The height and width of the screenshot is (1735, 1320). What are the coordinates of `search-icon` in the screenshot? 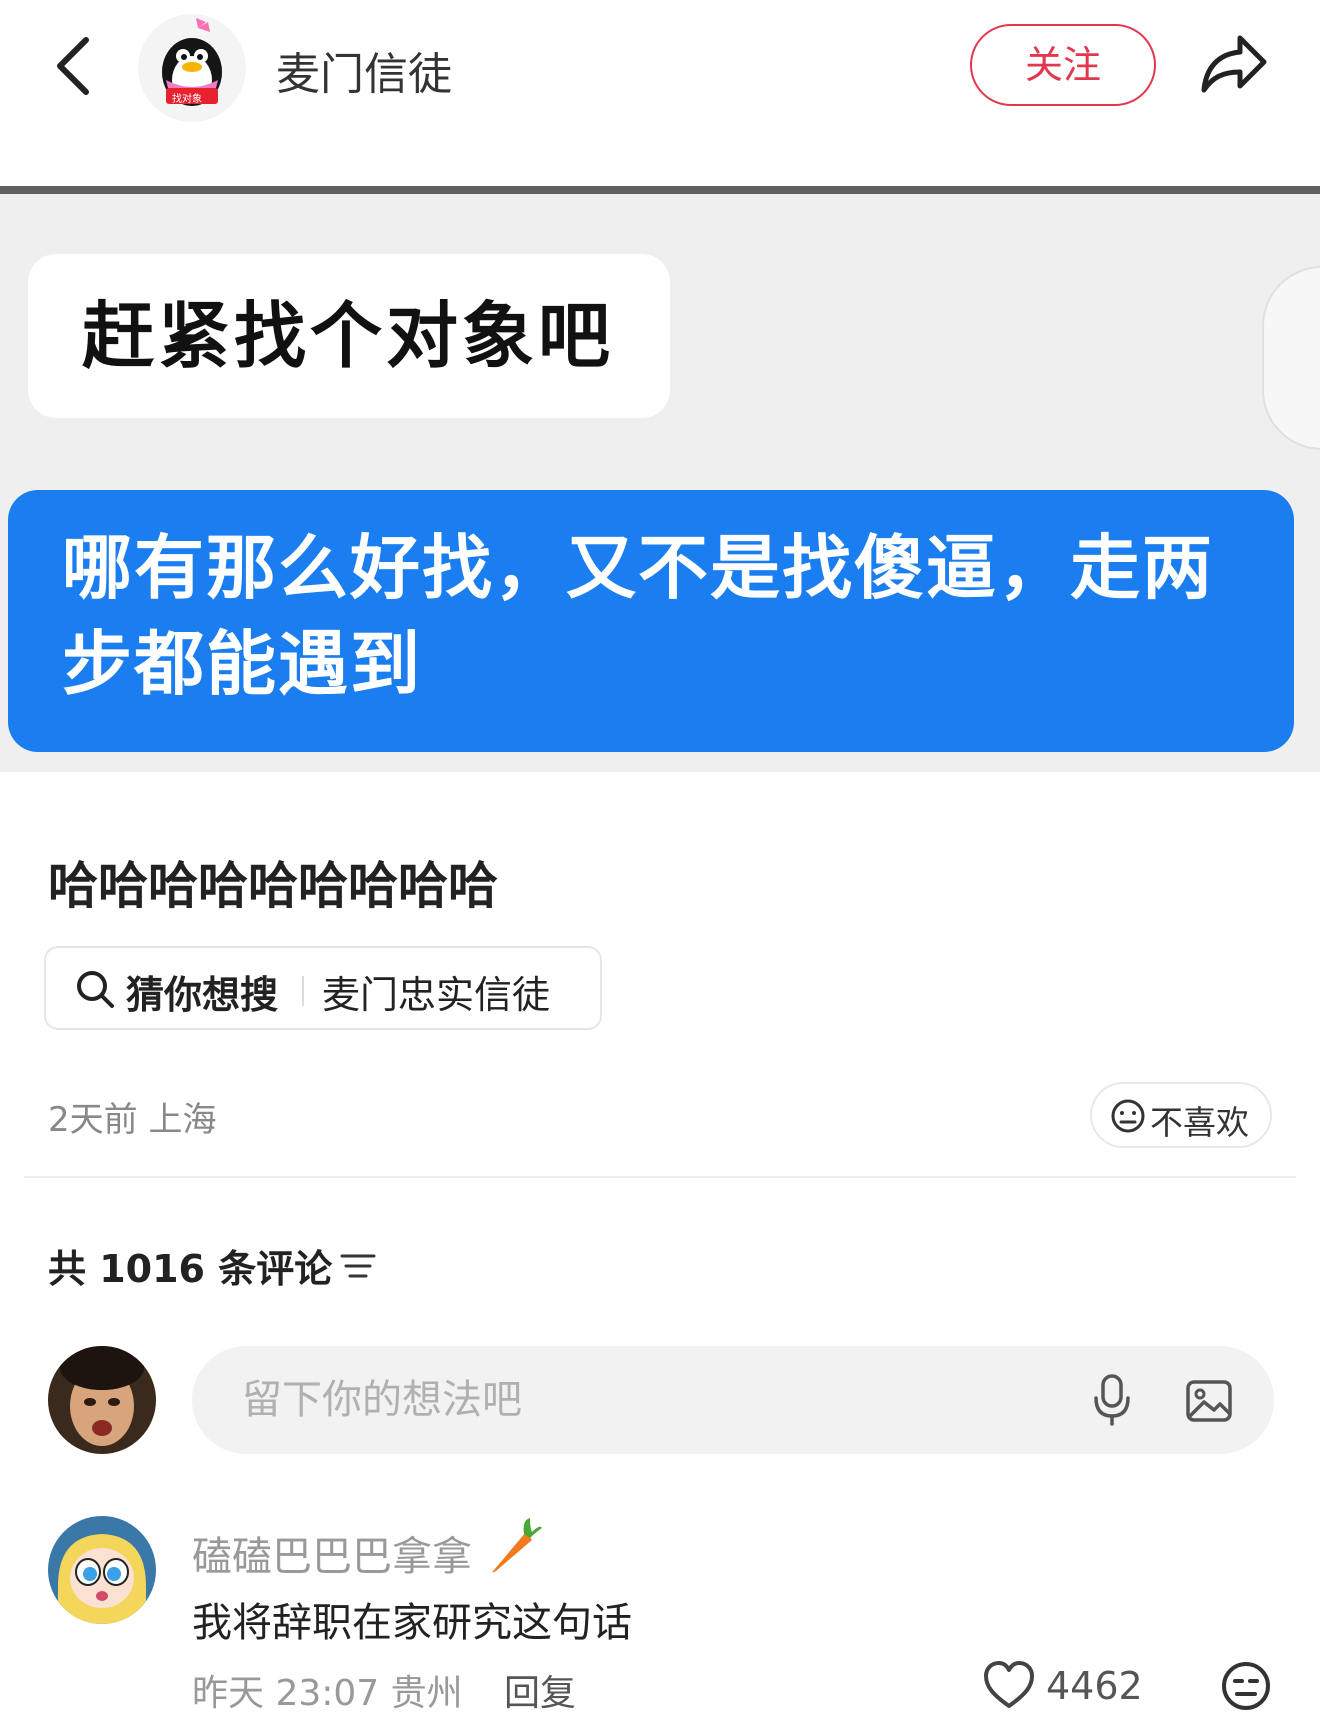 It's located at (95, 989).